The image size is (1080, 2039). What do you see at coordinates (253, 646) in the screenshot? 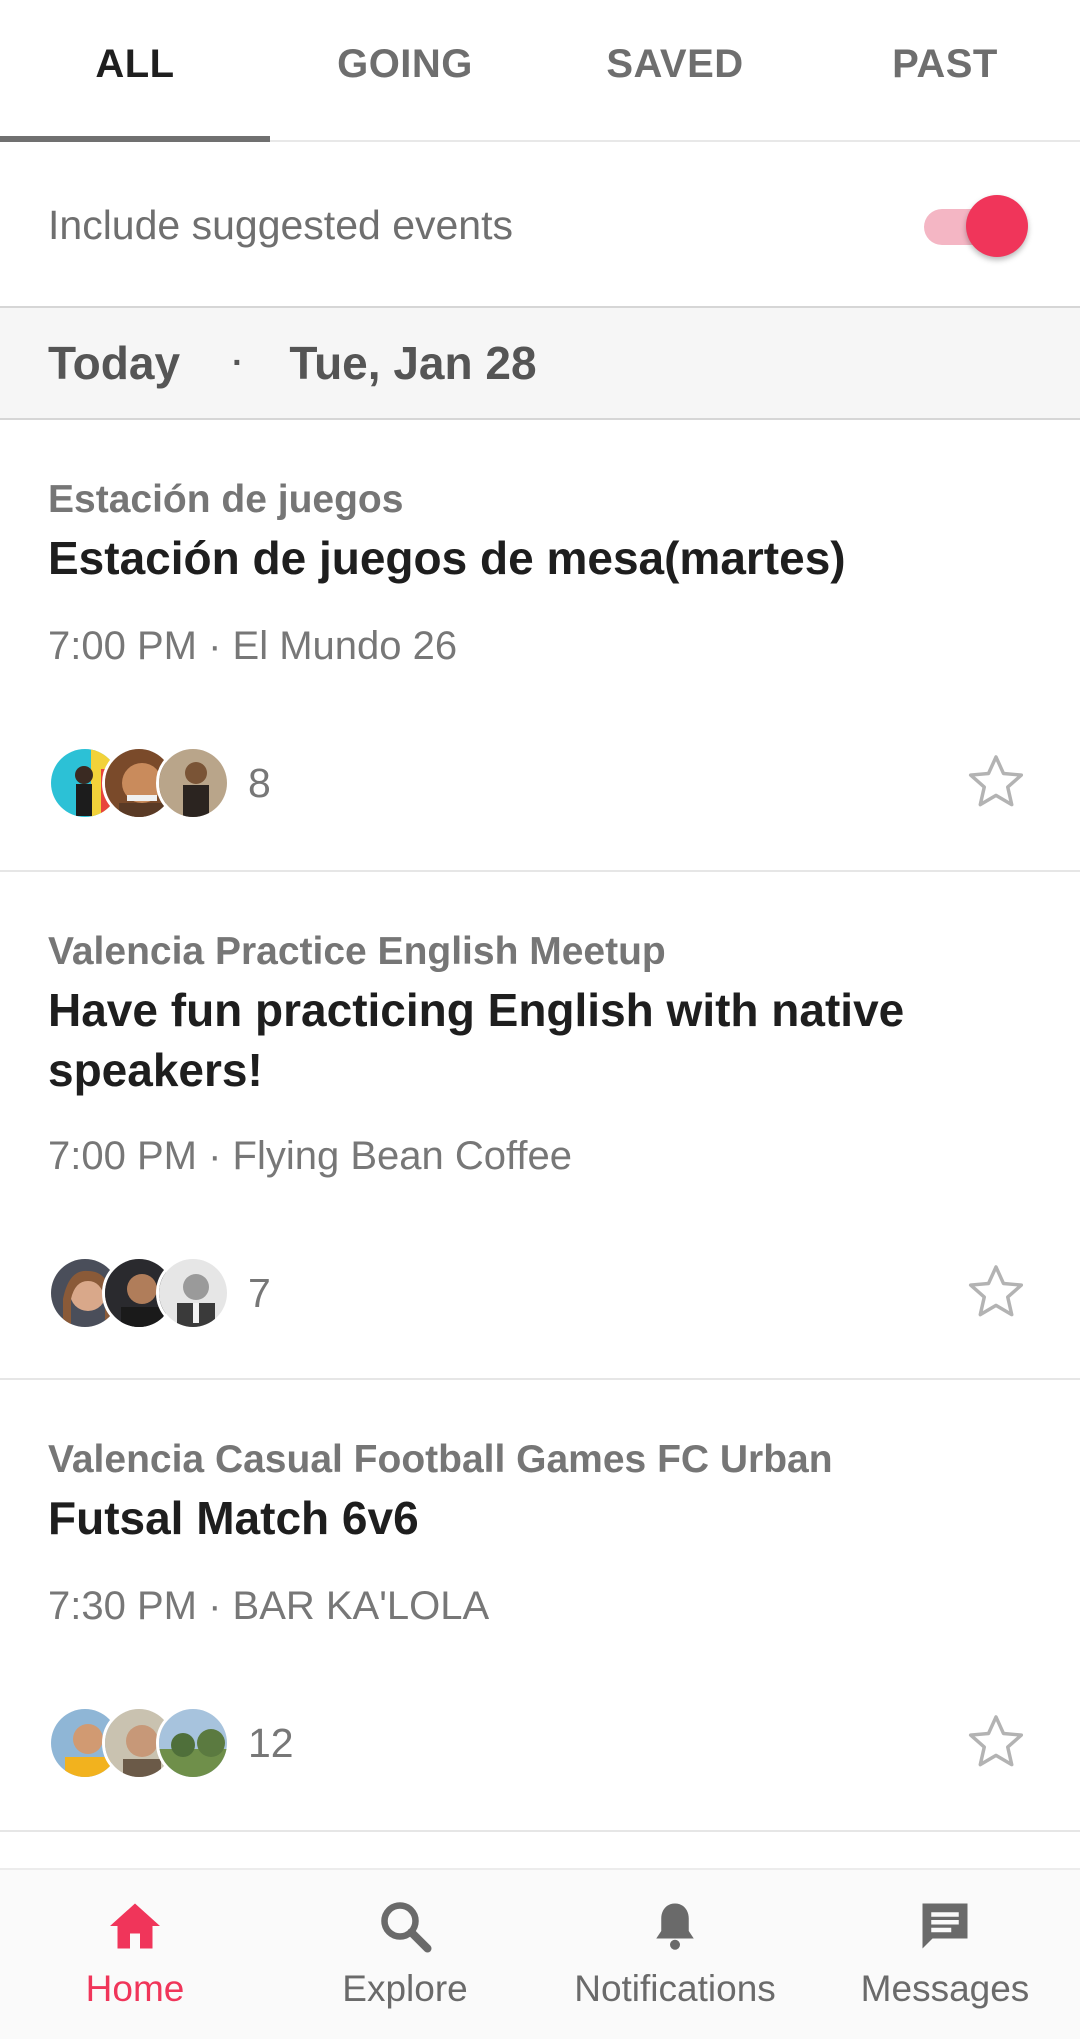
I see `event-time-venue: 7:00 PM · El Mundo 26` at bounding box center [253, 646].